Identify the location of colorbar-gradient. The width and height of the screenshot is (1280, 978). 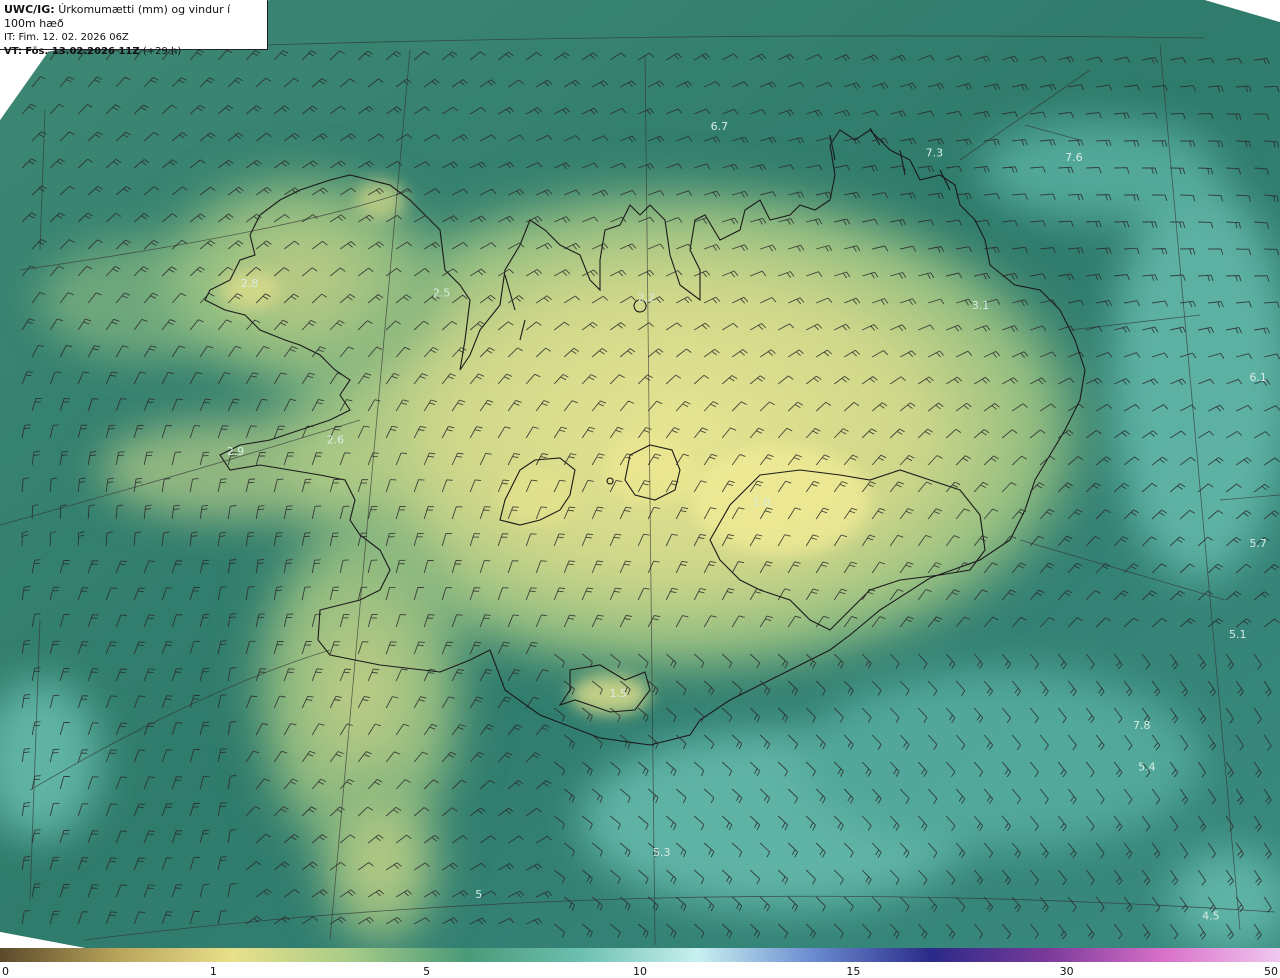
(640, 955).